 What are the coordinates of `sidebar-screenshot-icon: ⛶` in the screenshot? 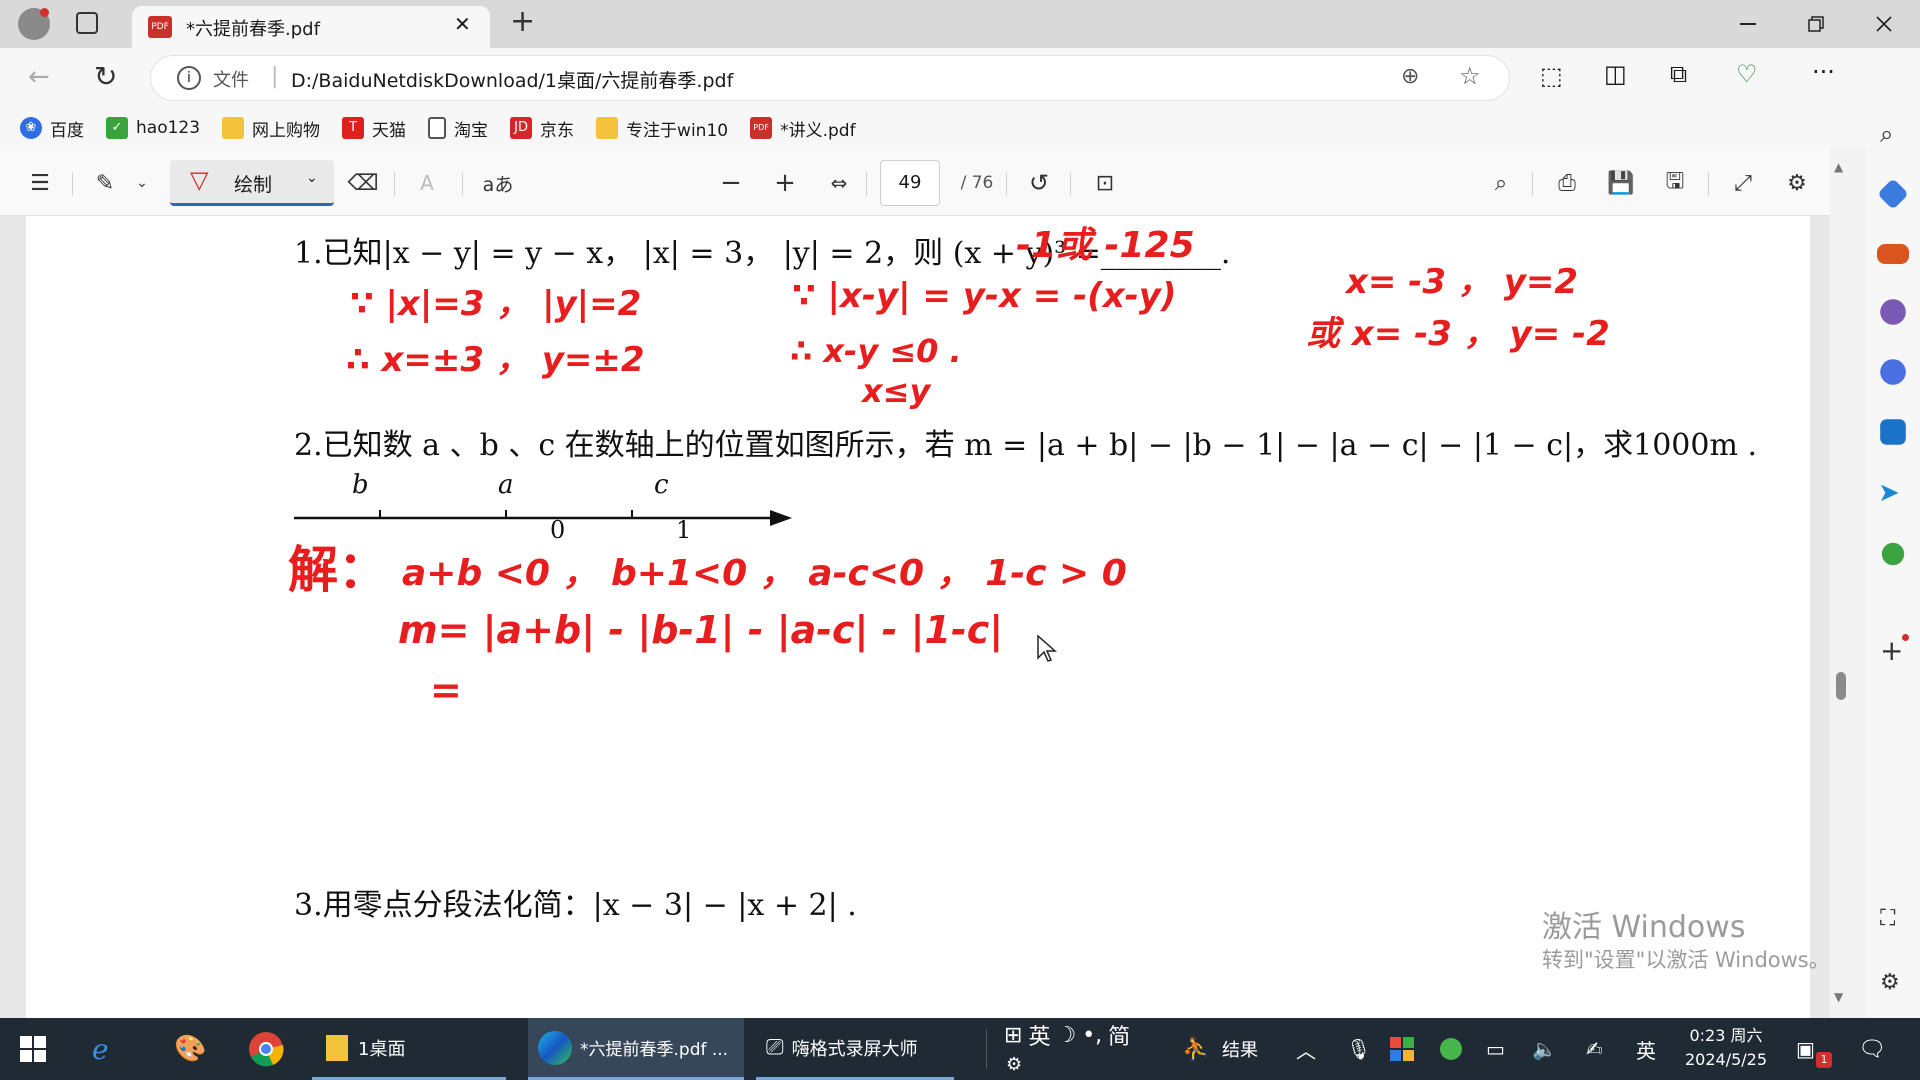 It's located at (1887, 918).